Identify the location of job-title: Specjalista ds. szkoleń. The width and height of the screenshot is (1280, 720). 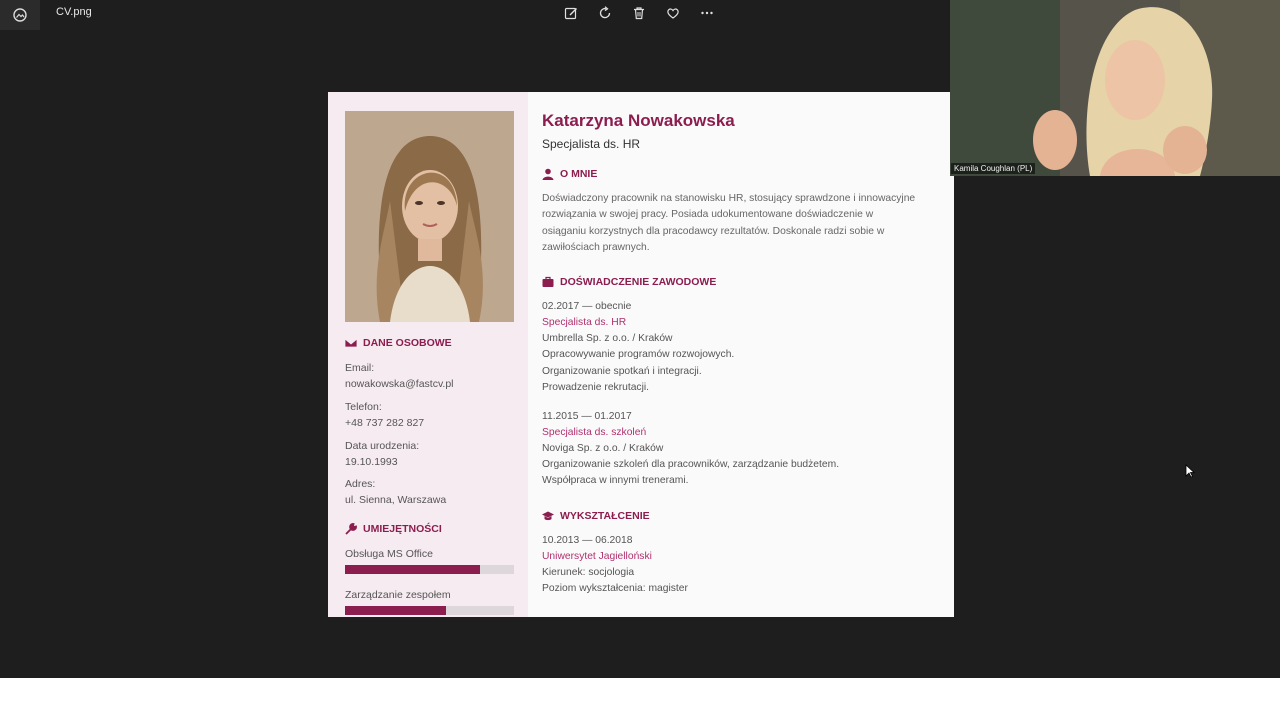
(594, 432).